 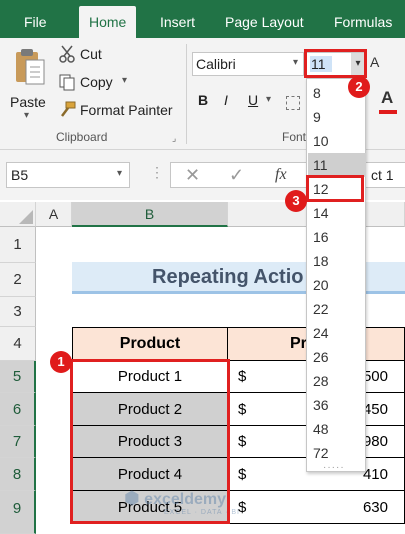 I want to click on copy-button: Copy ▾, so click(x=98, y=83).